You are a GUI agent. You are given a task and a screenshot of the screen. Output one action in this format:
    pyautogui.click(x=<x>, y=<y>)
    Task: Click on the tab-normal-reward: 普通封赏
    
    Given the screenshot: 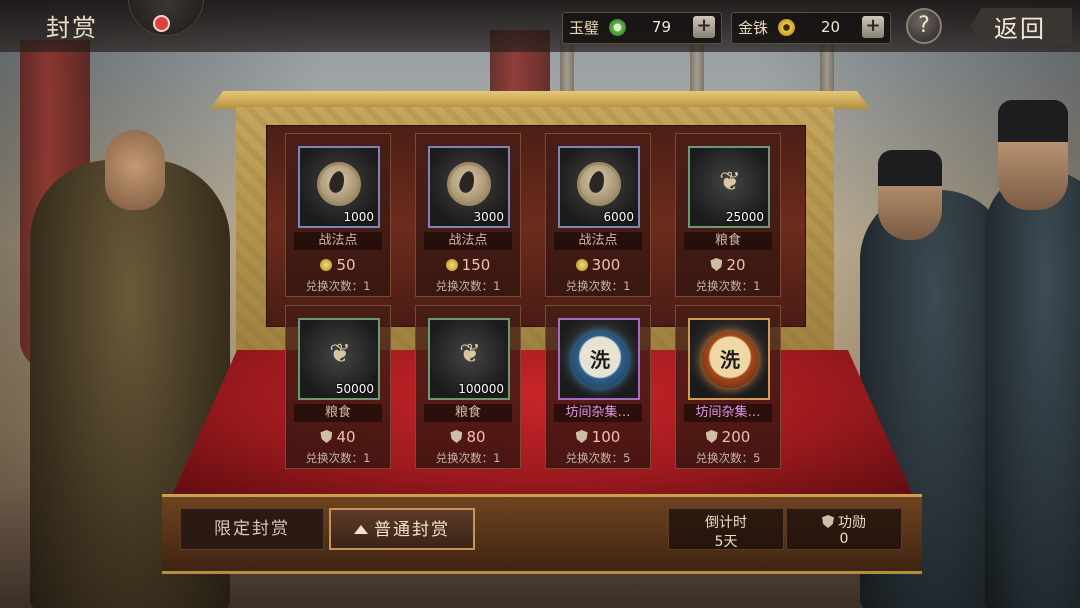 What is the action you would take?
    pyautogui.click(x=402, y=529)
    